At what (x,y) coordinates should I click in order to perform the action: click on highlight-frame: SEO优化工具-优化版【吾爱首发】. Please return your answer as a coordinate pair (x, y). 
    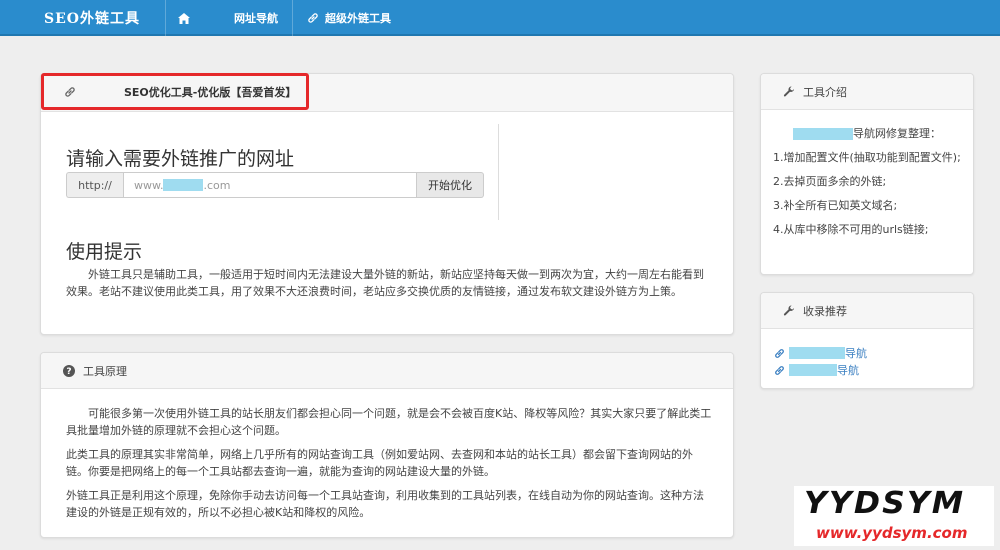
    Looking at the image, I should click on (175, 91).